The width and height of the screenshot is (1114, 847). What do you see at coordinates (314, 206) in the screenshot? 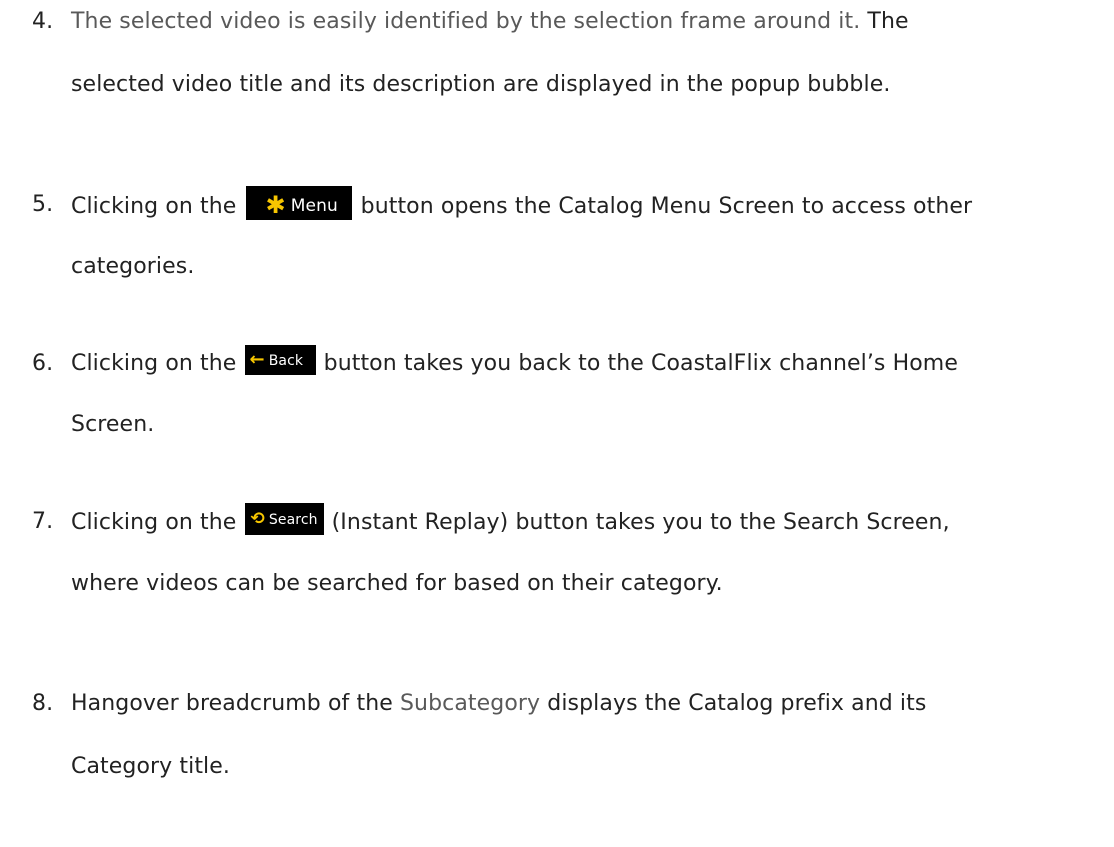
I see `menu-button-label: Menu` at bounding box center [314, 206].